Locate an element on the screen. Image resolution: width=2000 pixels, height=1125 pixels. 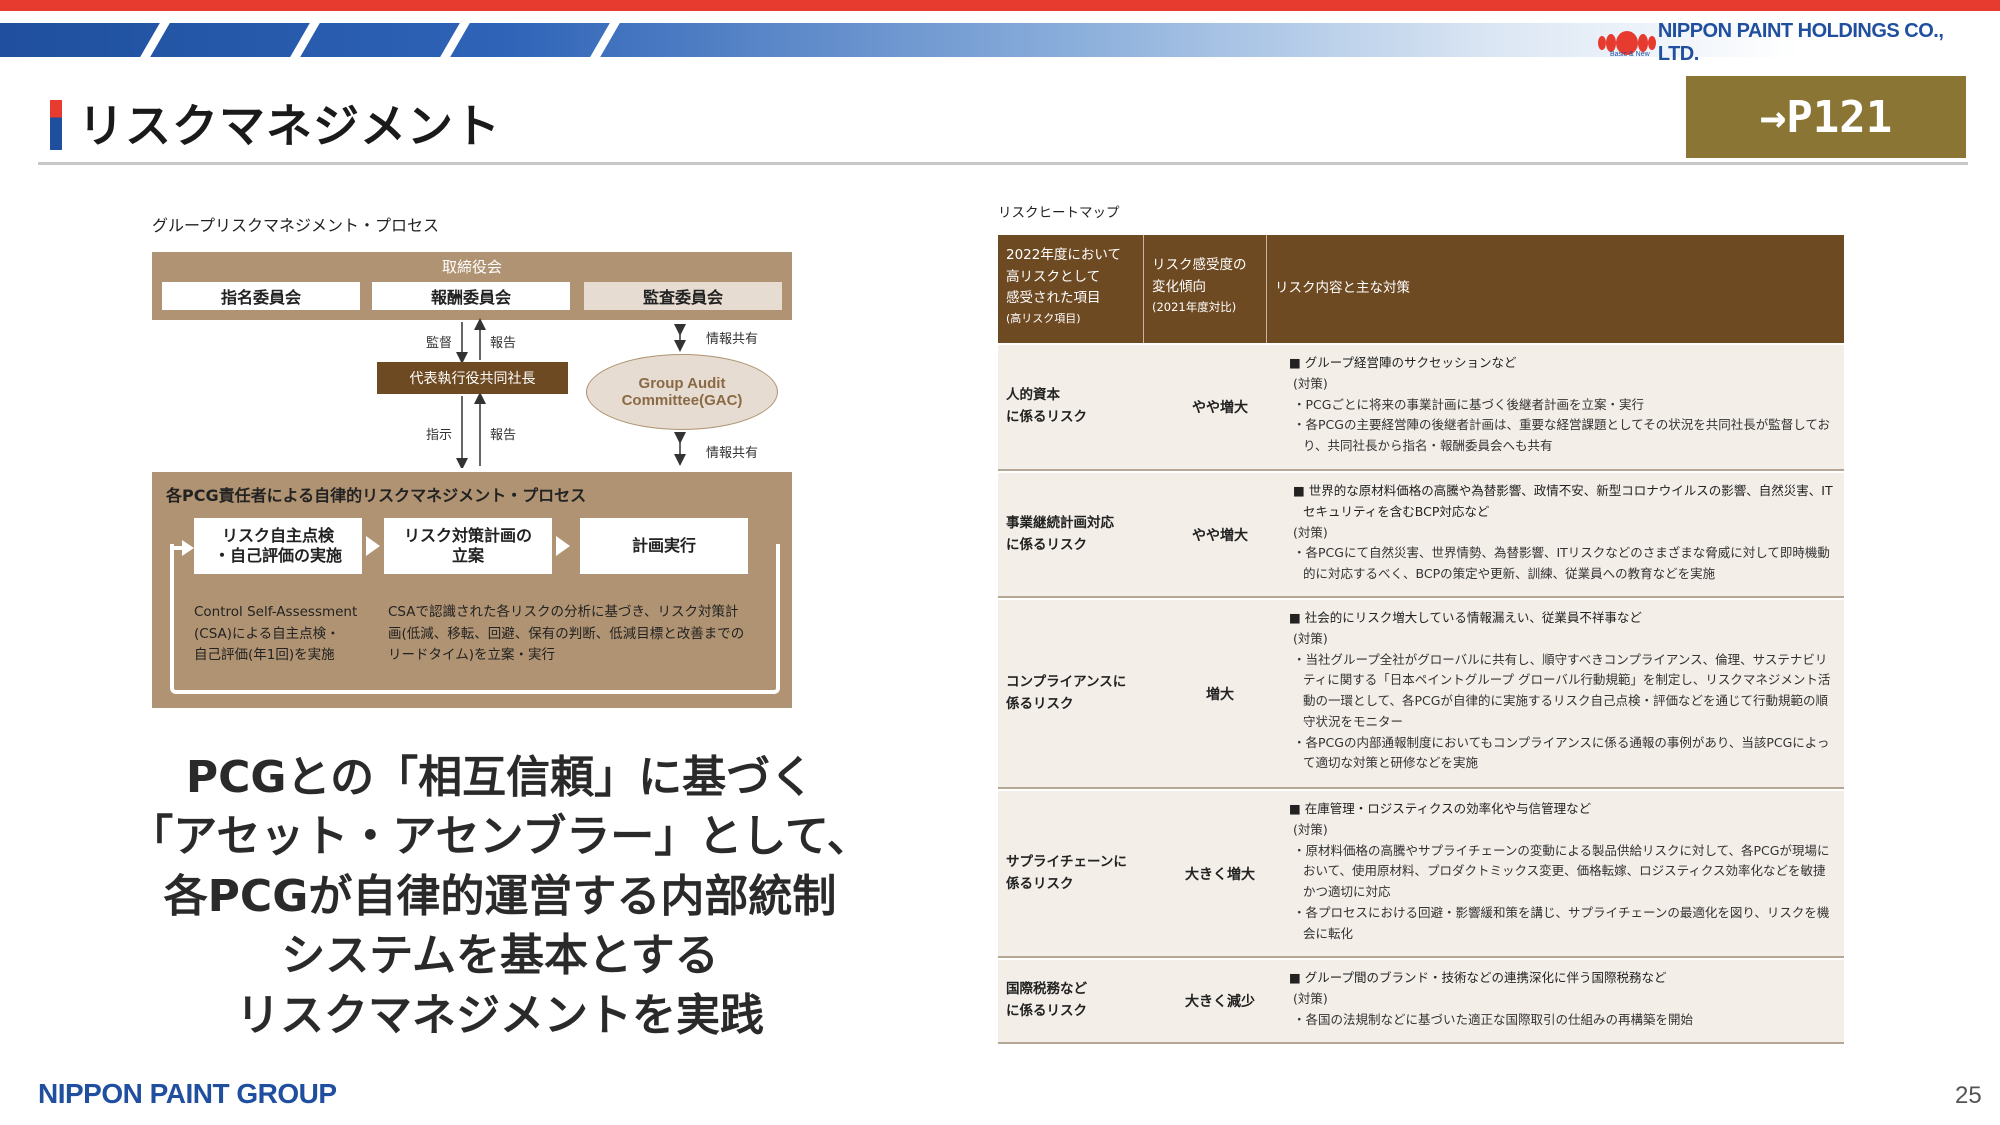
risk-item: 国際税務など に係るリスク is located at coordinates (1078, 1001).